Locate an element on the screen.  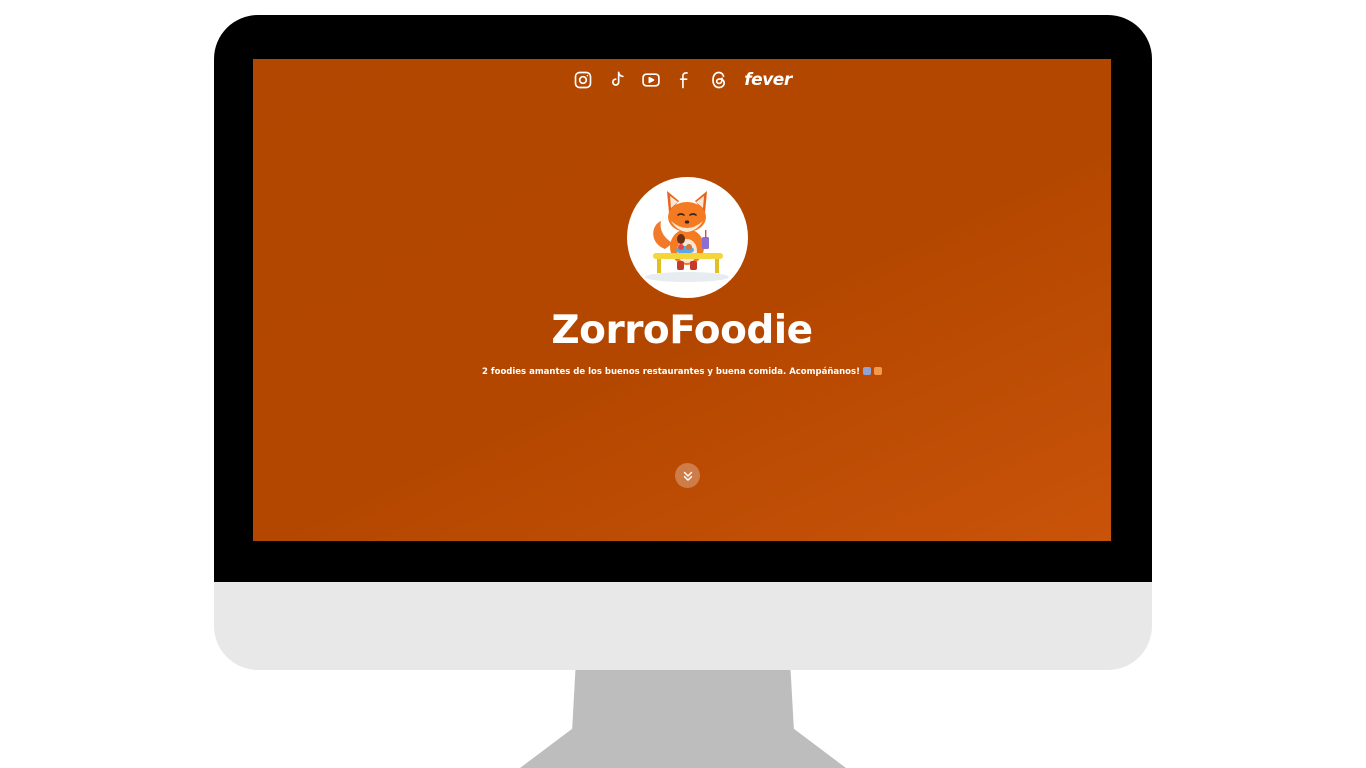
fork-knife-emoji-icon is located at coordinates (866, 370).